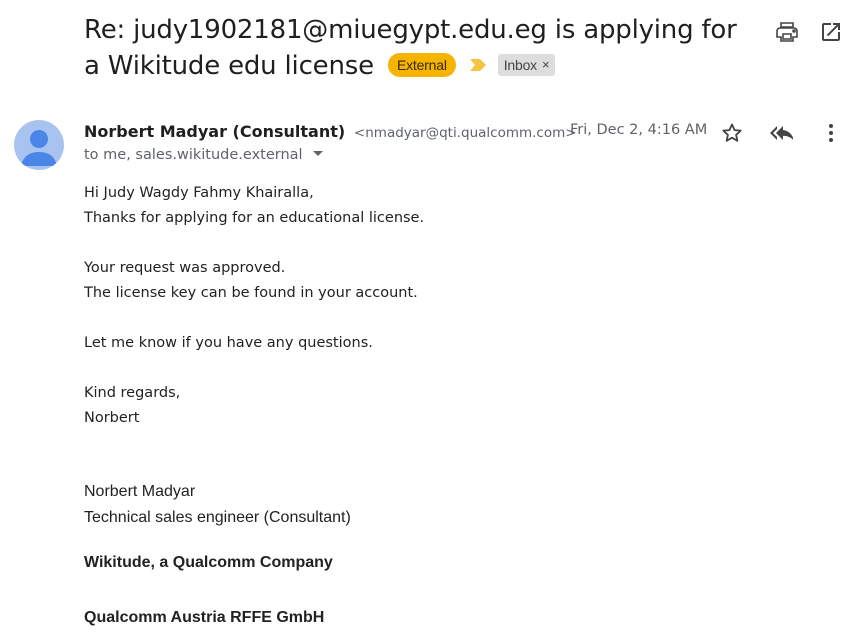 This screenshot has width=856, height=639. I want to click on body-line: Kind regards,, so click(132, 393).